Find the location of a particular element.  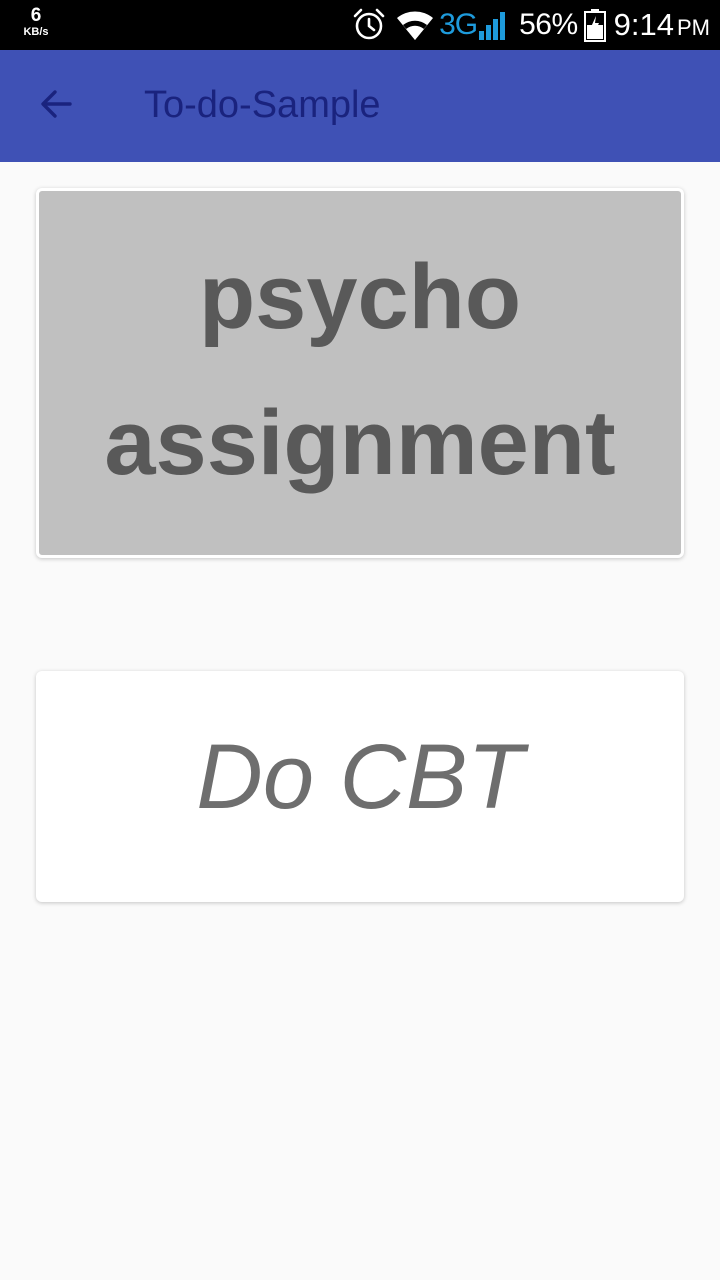

status-bar: 6 KB/s 3G 56% 9:14 PM is located at coordinates (360, 25).